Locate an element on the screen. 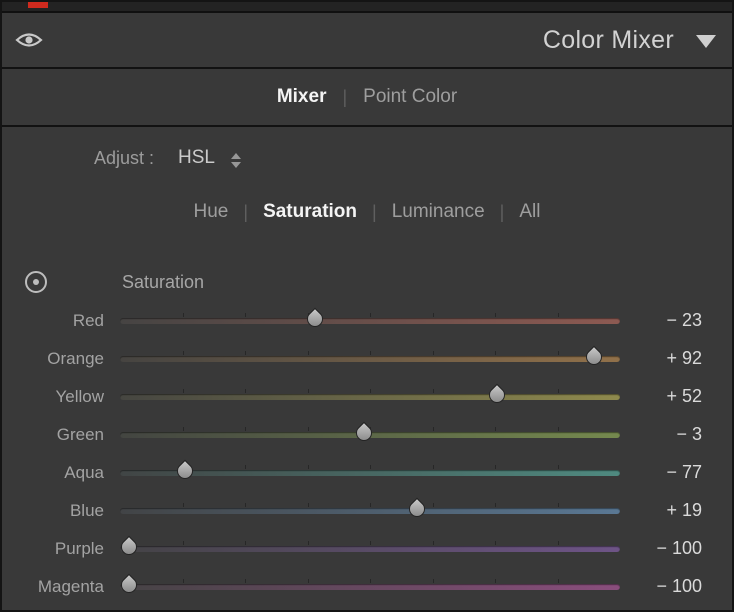 The image size is (734, 612). slider-row-orange: Orange + 92 is located at coordinates (367, 359).